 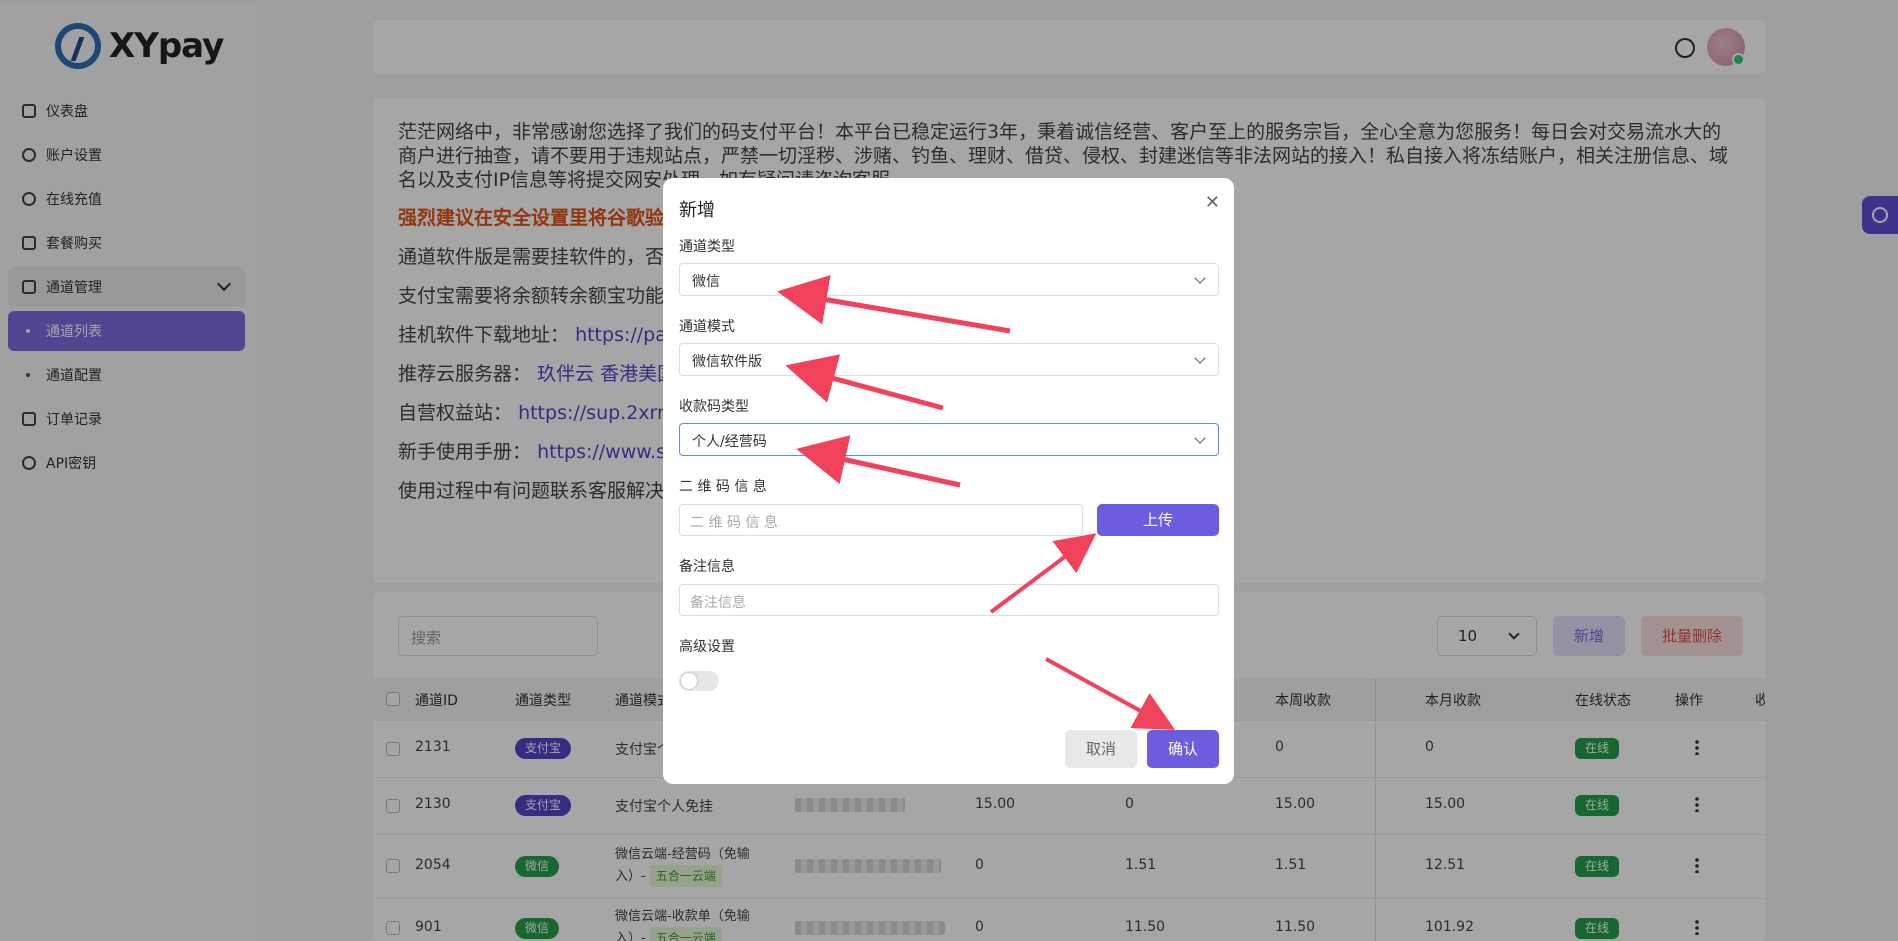 I want to click on channel-mode-label: 通道模式, so click(x=707, y=327).